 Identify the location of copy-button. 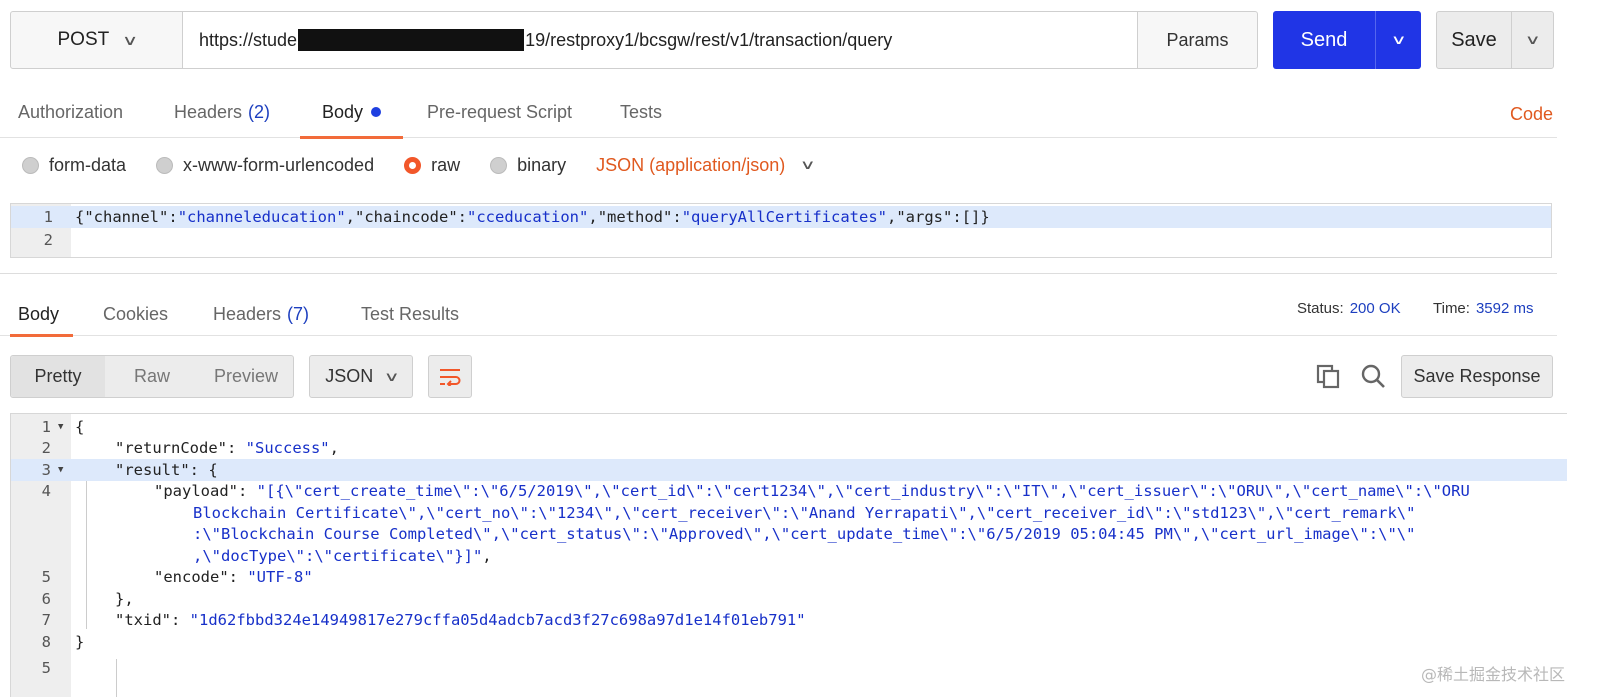
(1328, 376).